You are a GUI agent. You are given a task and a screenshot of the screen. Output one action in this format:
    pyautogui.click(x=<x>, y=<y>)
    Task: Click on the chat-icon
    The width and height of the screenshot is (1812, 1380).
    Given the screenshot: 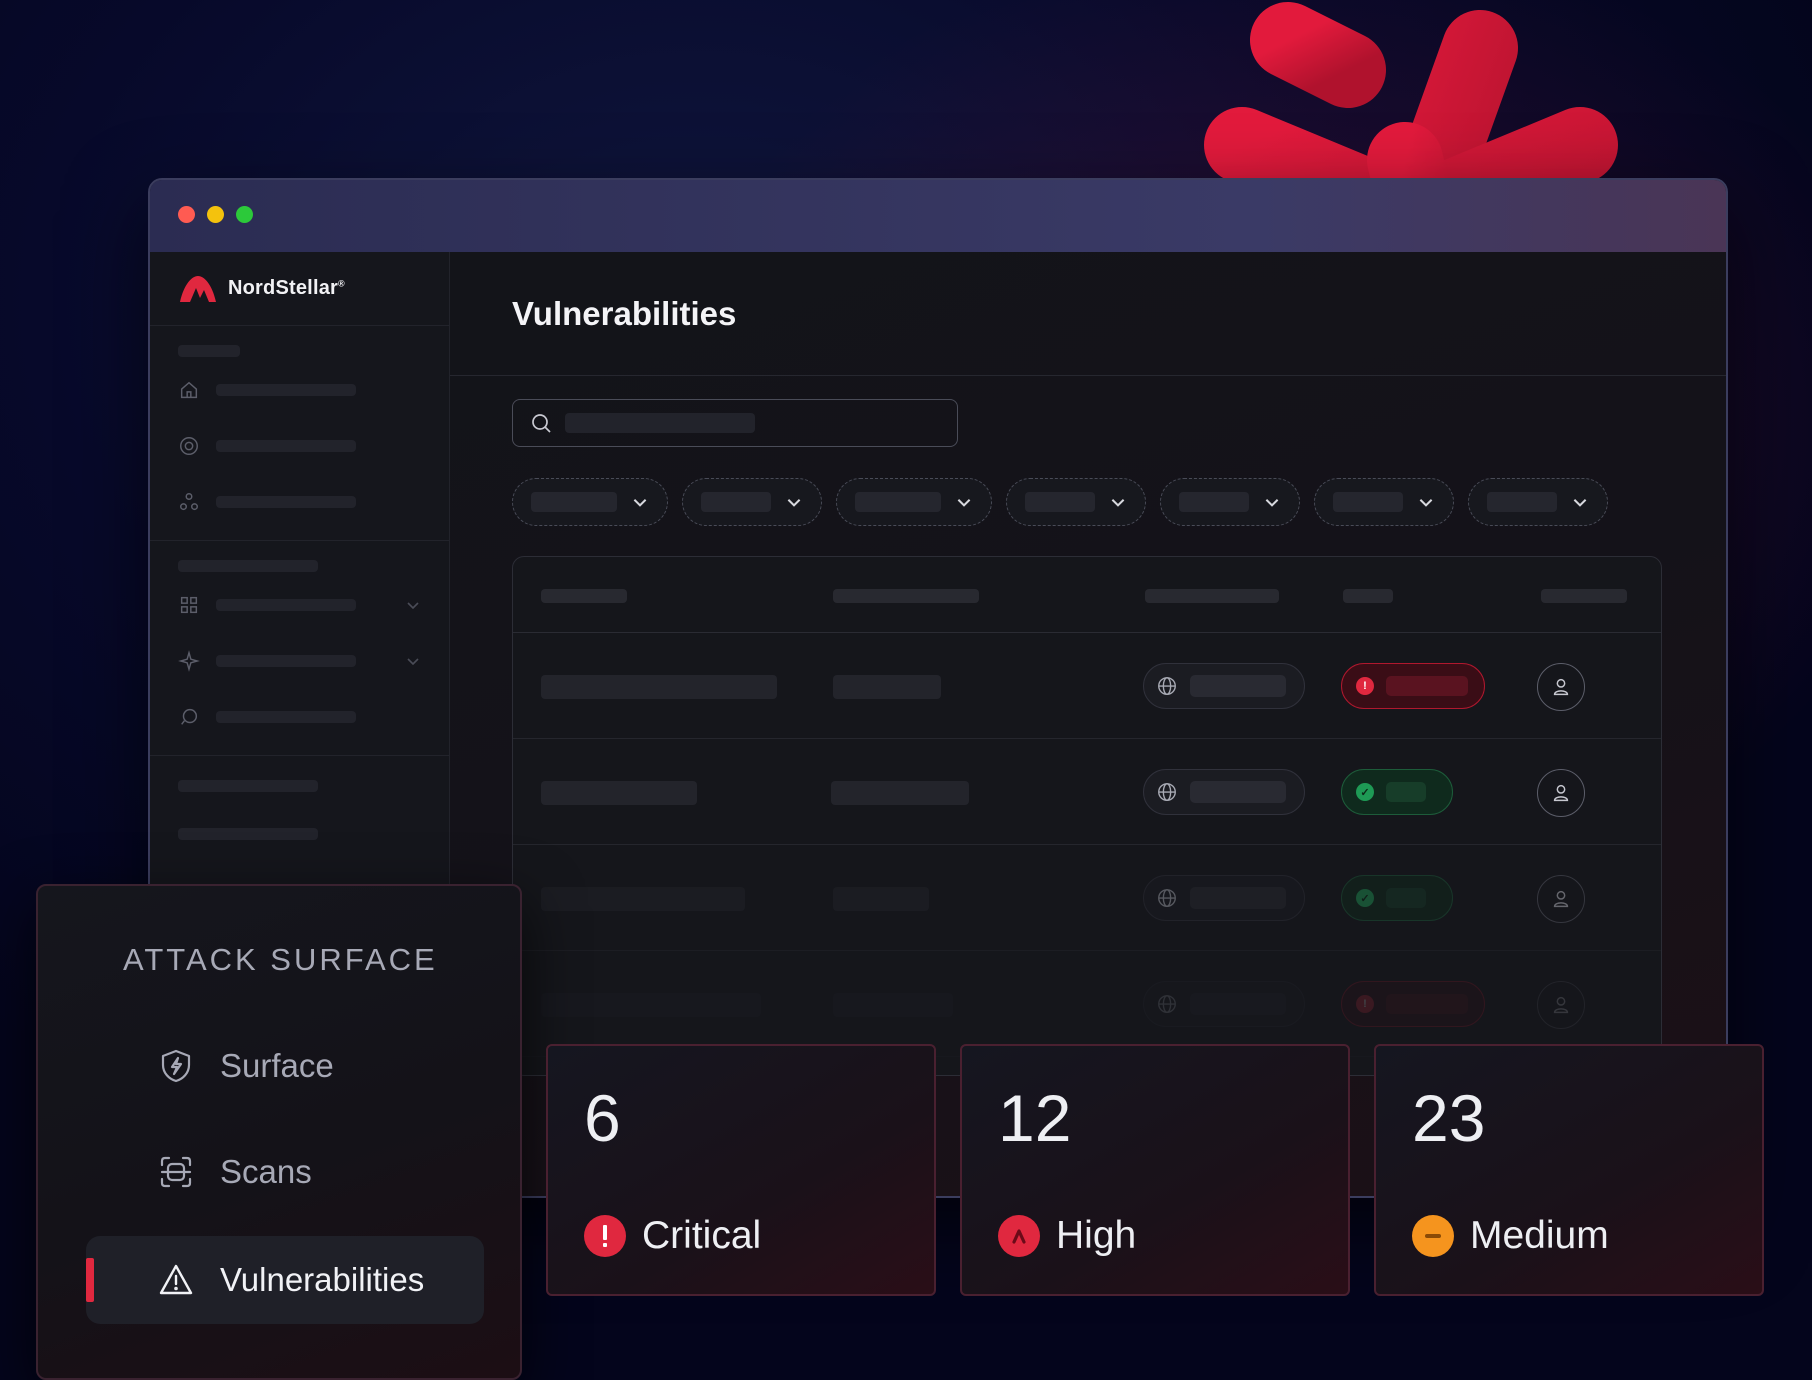 What is the action you would take?
    pyautogui.click(x=189, y=716)
    